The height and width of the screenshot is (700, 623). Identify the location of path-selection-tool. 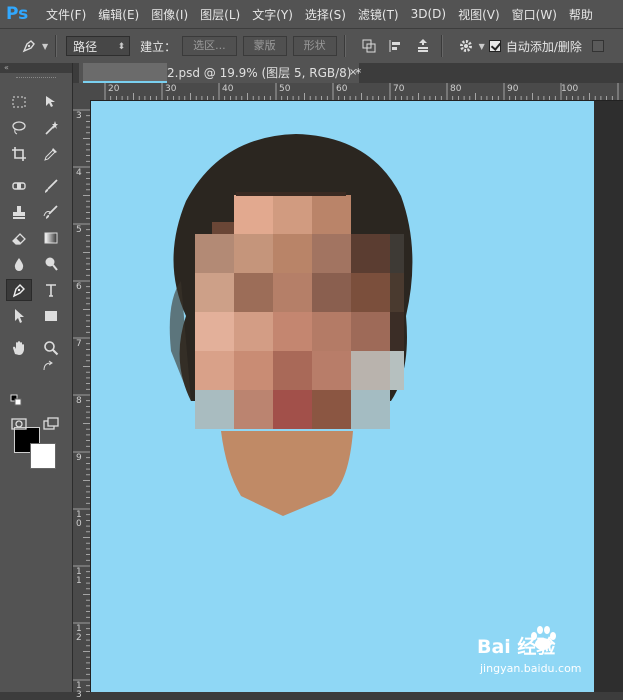
(19, 316).